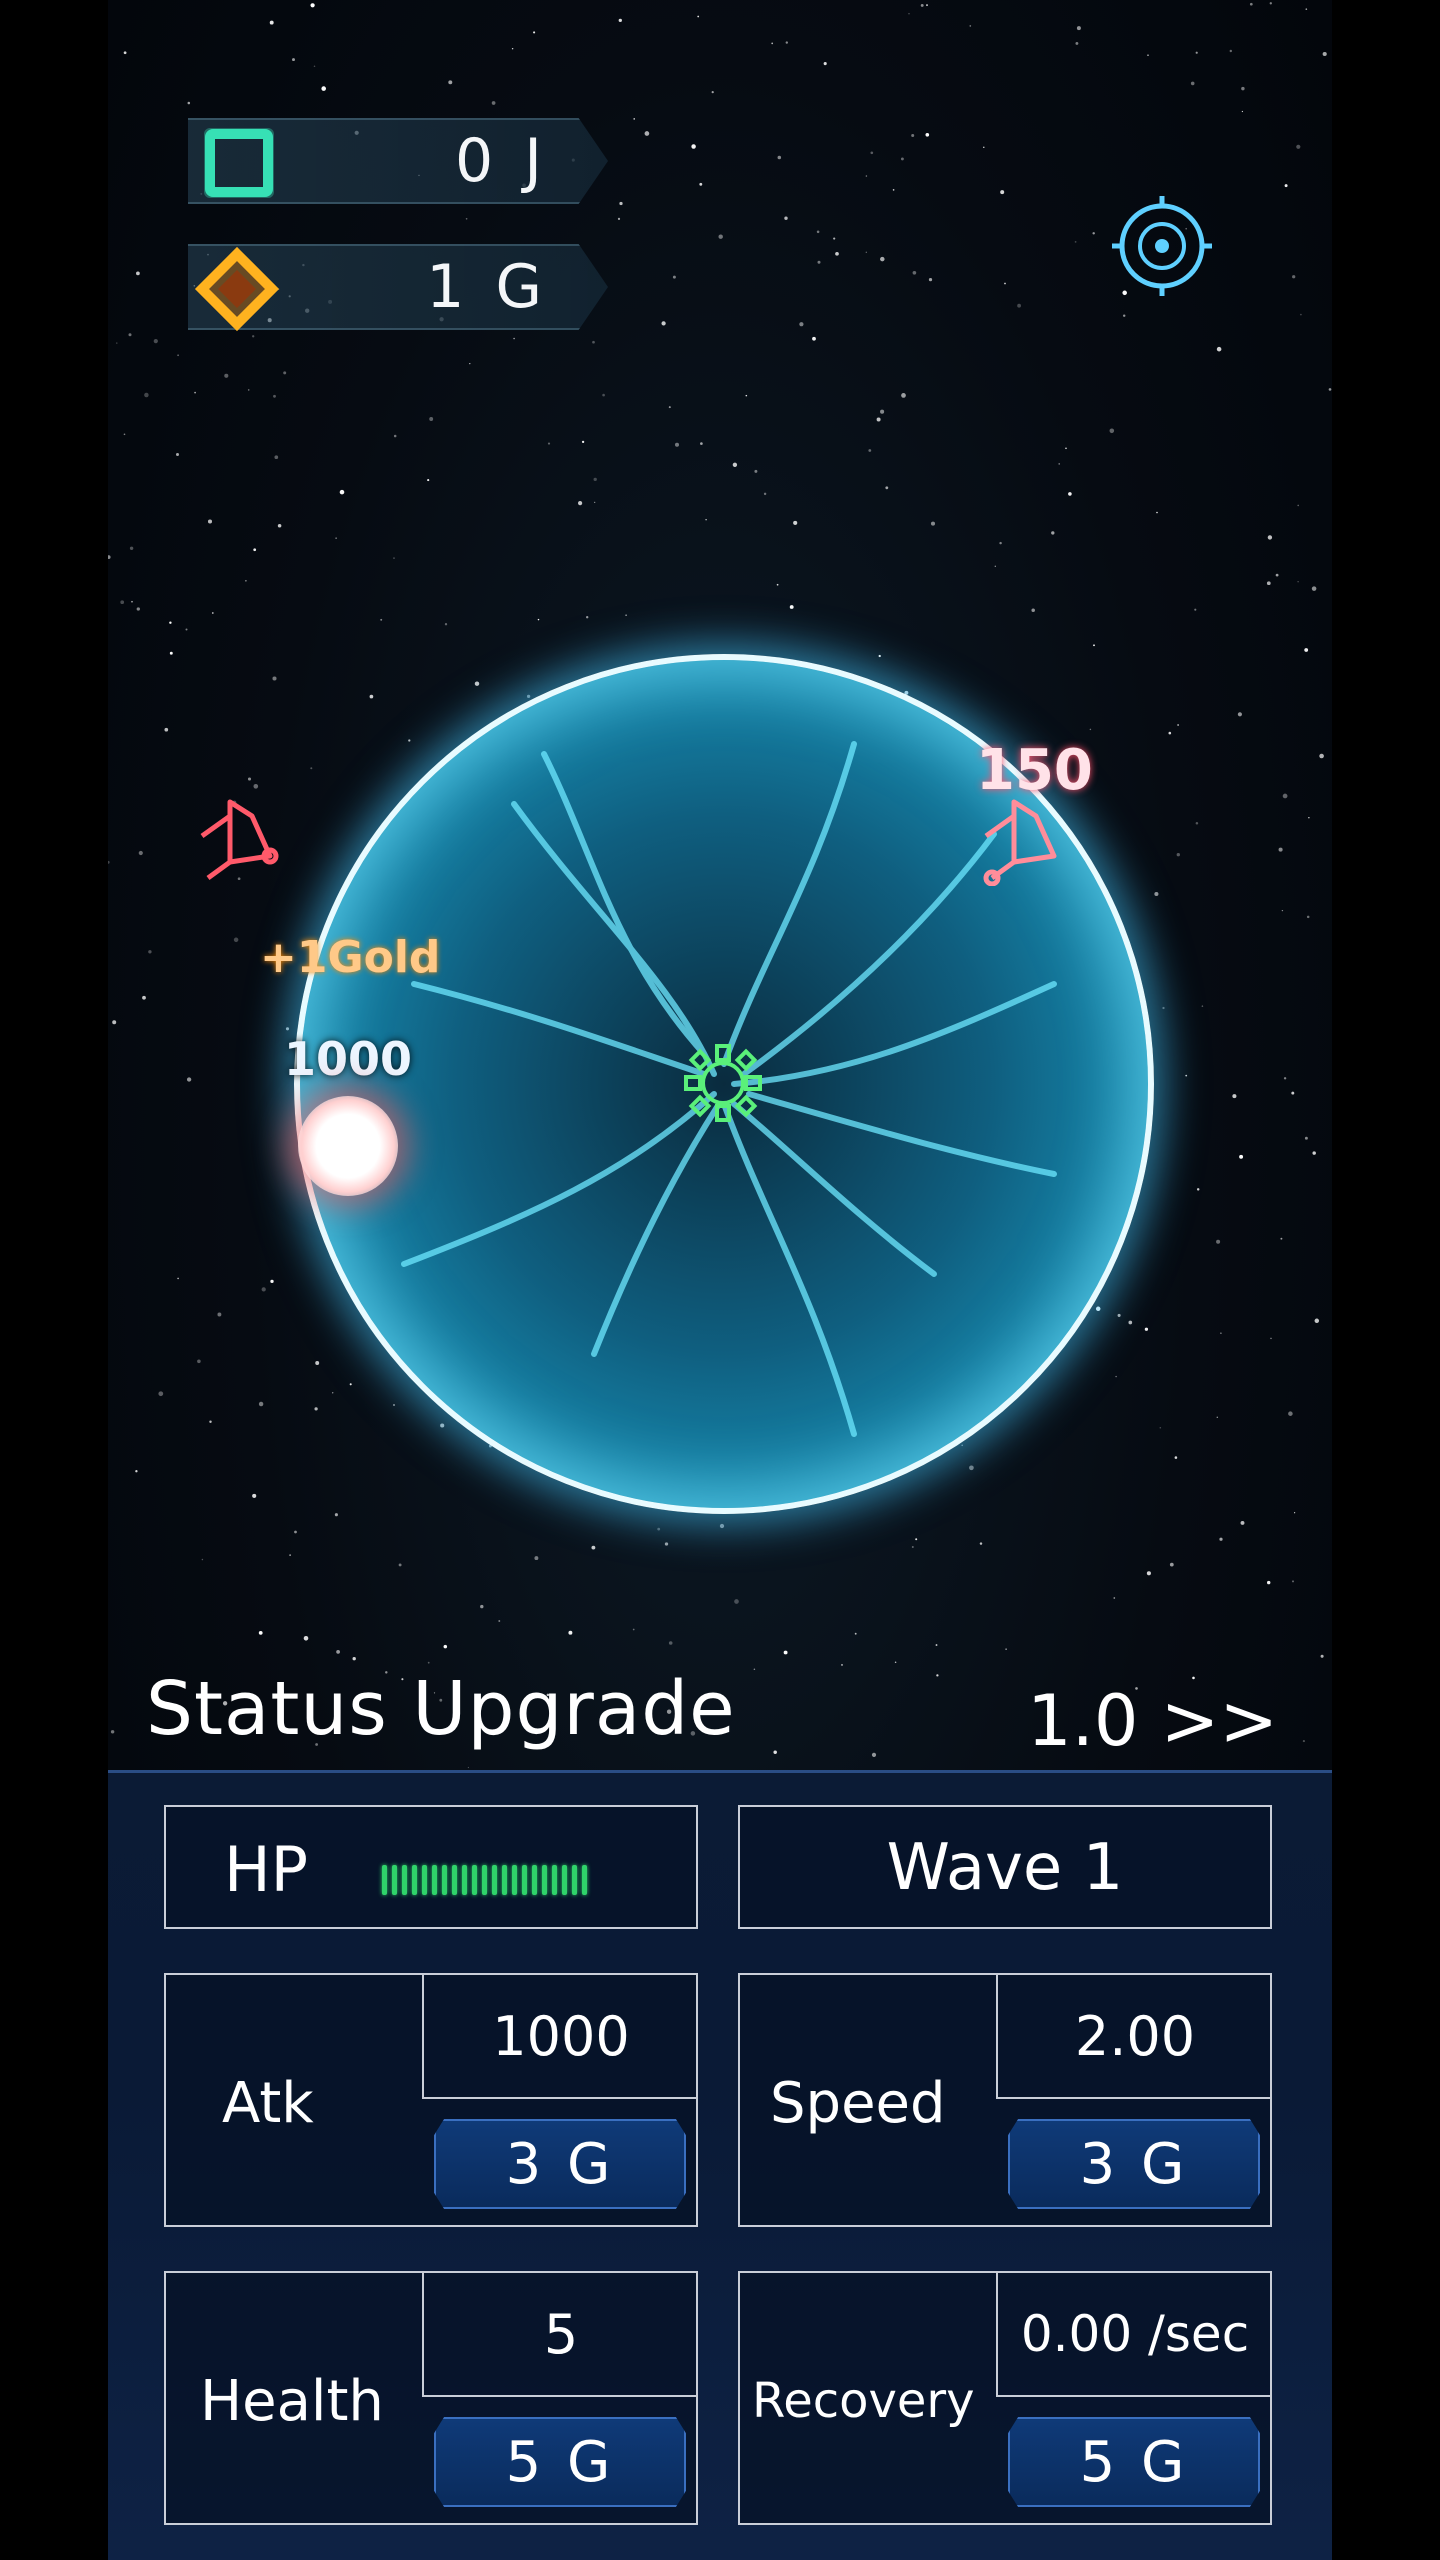 This screenshot has height=2560, width=1440. I want to click on buy-recovery-button: 5 G, so click(1134, 2462).